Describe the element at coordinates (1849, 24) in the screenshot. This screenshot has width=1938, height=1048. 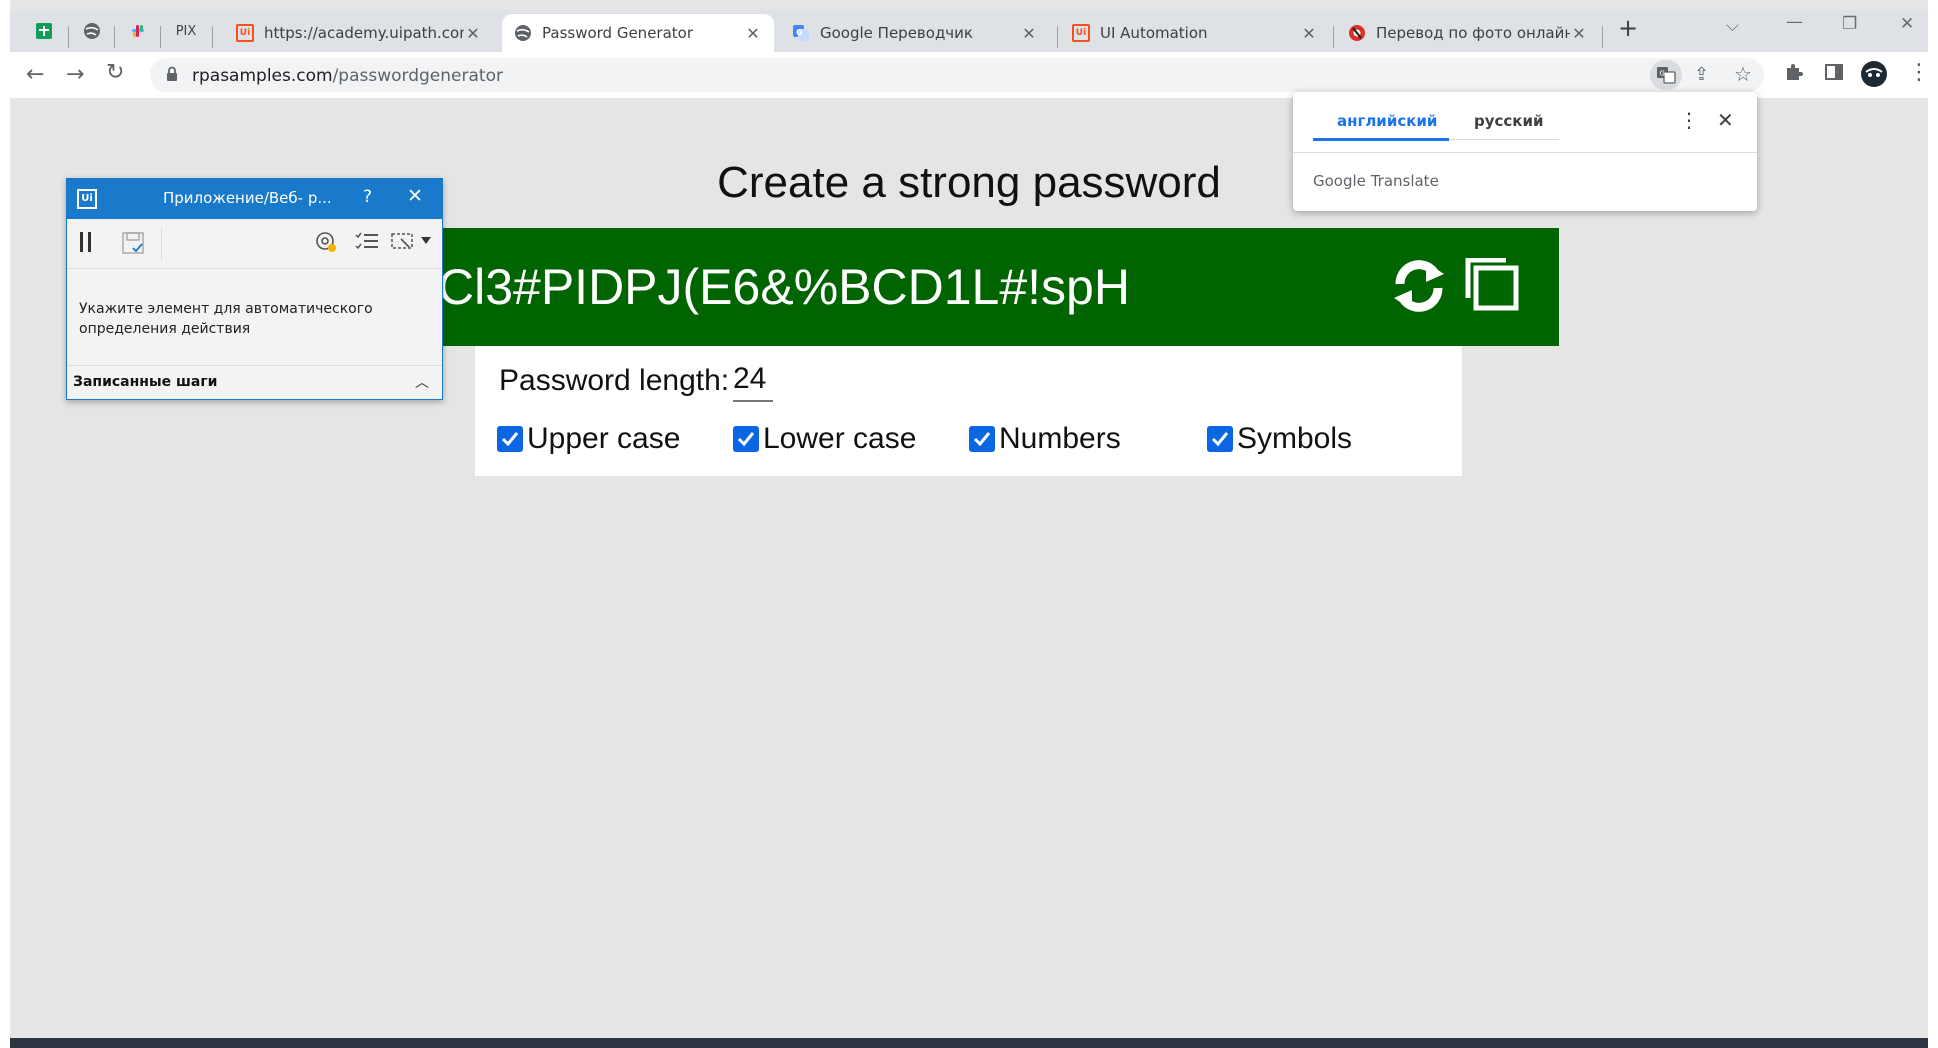
I see `restore-button: ❐` at that location.